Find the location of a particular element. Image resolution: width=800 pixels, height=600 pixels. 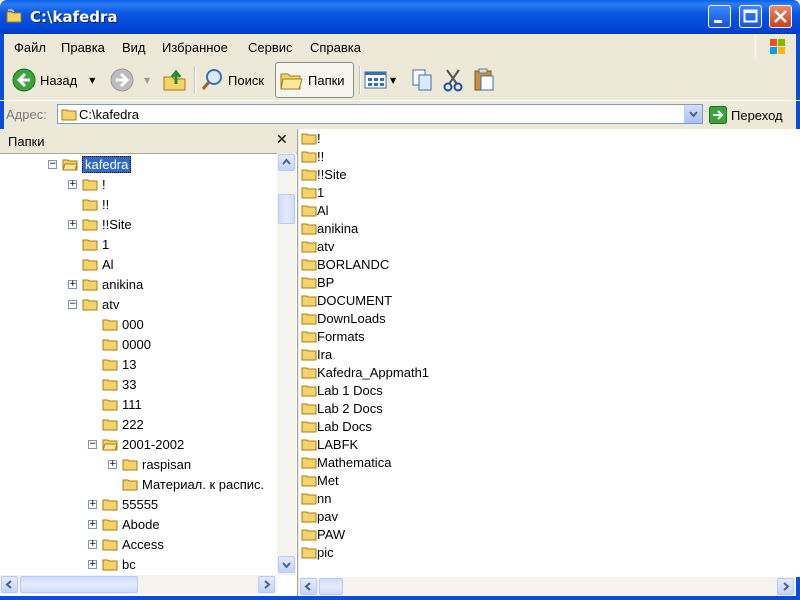

list-item: Mathematica is located at coordinates (346, 462).